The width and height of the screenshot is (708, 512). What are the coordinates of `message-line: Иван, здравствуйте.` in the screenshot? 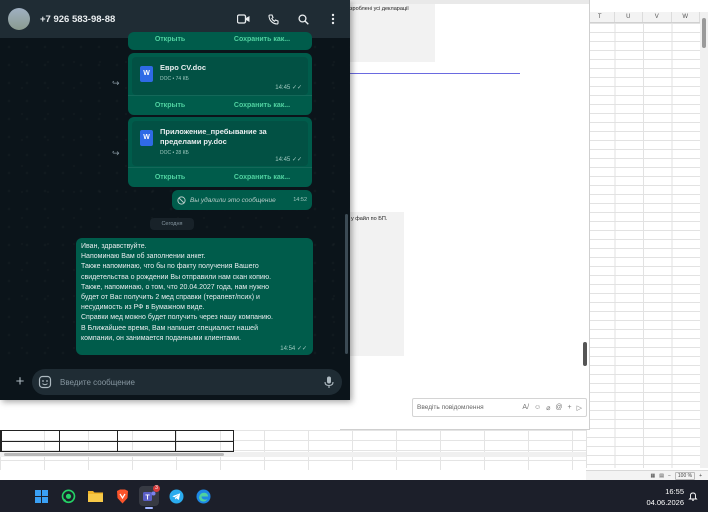 It's located at (114, 246).